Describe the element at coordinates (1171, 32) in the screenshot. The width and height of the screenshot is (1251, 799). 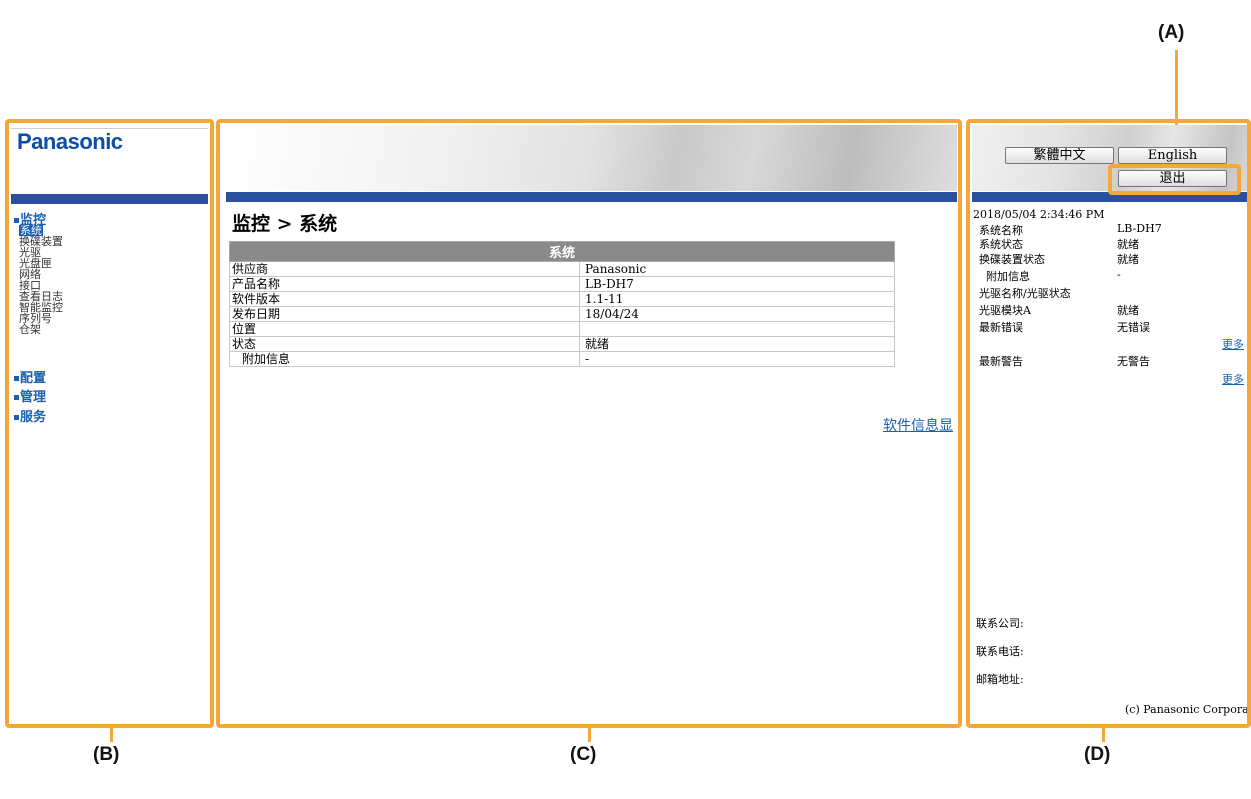
I see `callout-a: (A)` at that location.